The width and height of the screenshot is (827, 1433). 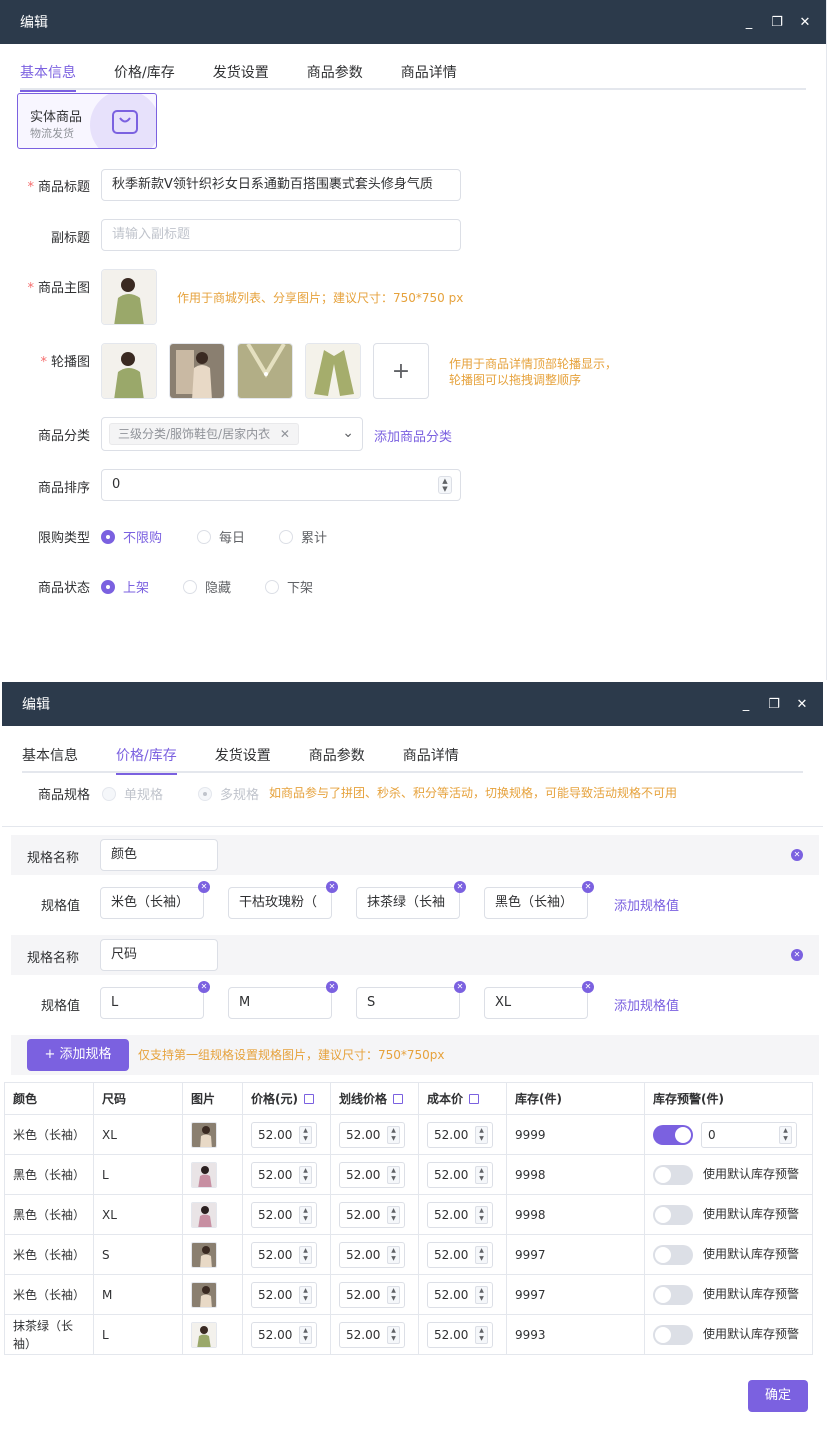 I want to click on confirm-button: 确定, so click(x=778, y=1396).